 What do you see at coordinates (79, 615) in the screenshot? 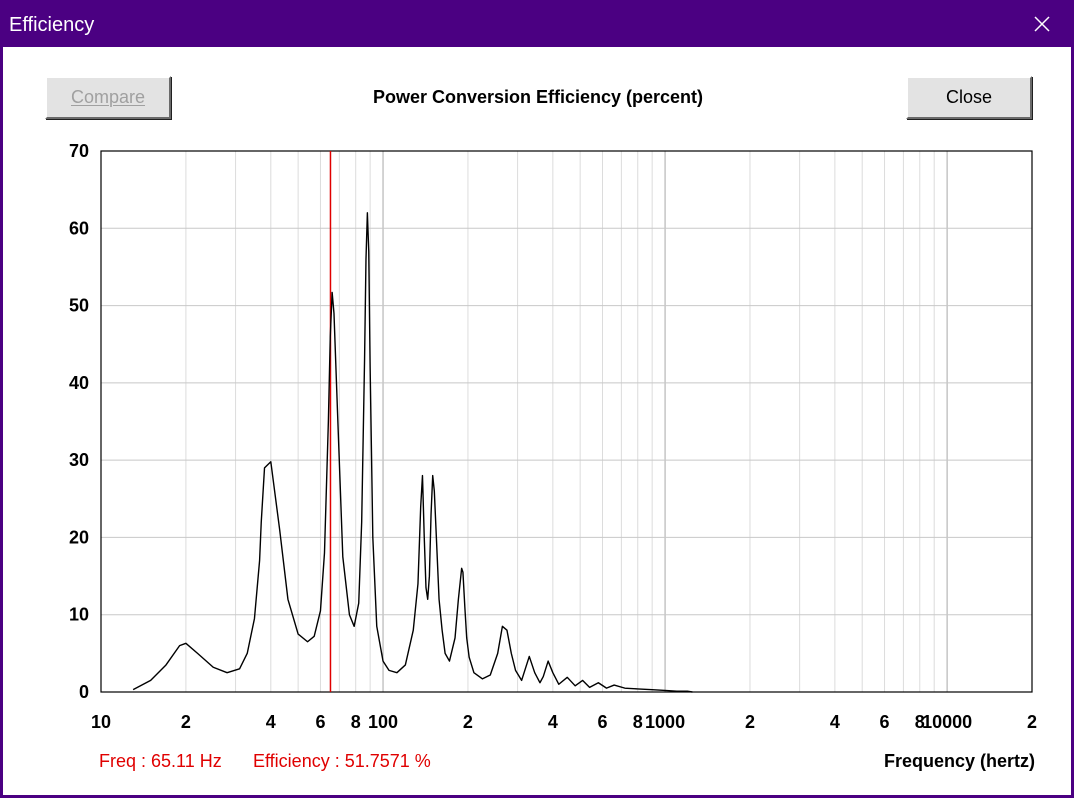
I see `y-tick-label: 10` at bounding box center [79, 615].